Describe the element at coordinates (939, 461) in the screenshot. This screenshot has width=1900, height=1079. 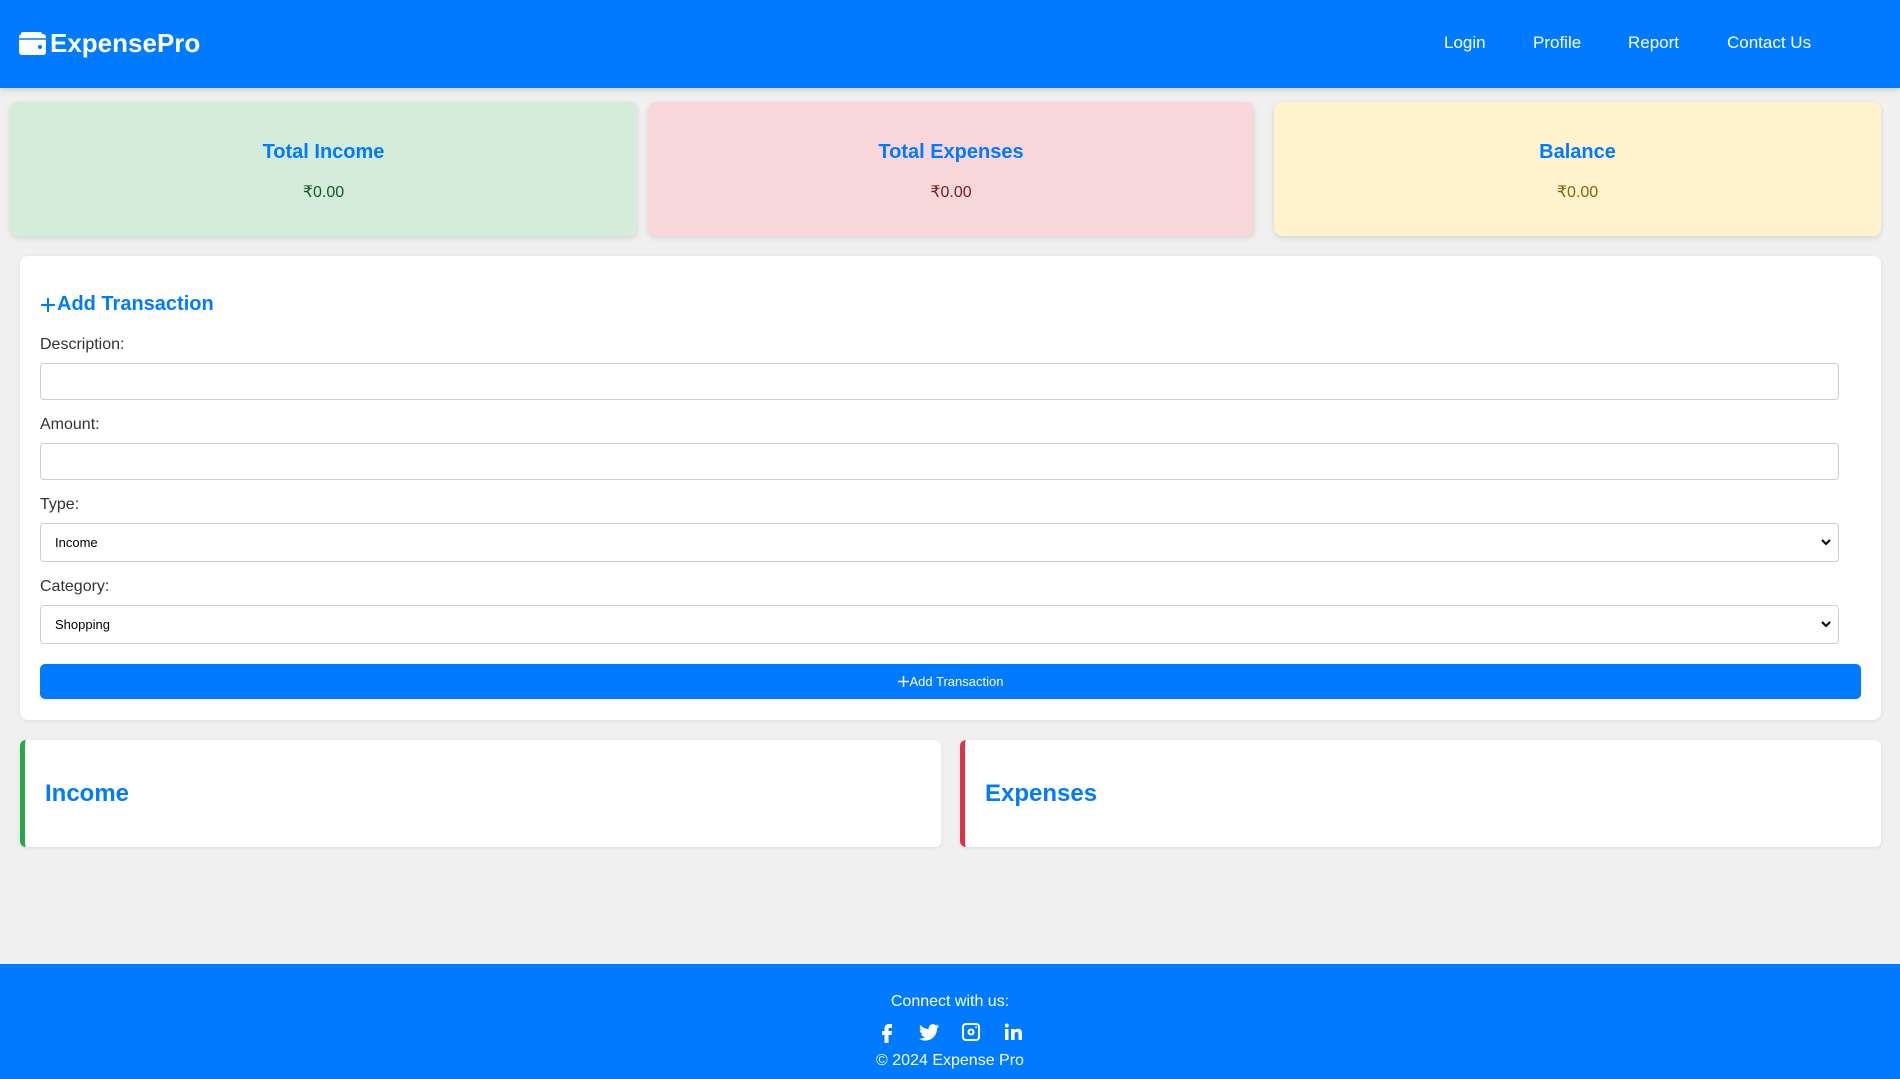
I see `amount-input` at that location.